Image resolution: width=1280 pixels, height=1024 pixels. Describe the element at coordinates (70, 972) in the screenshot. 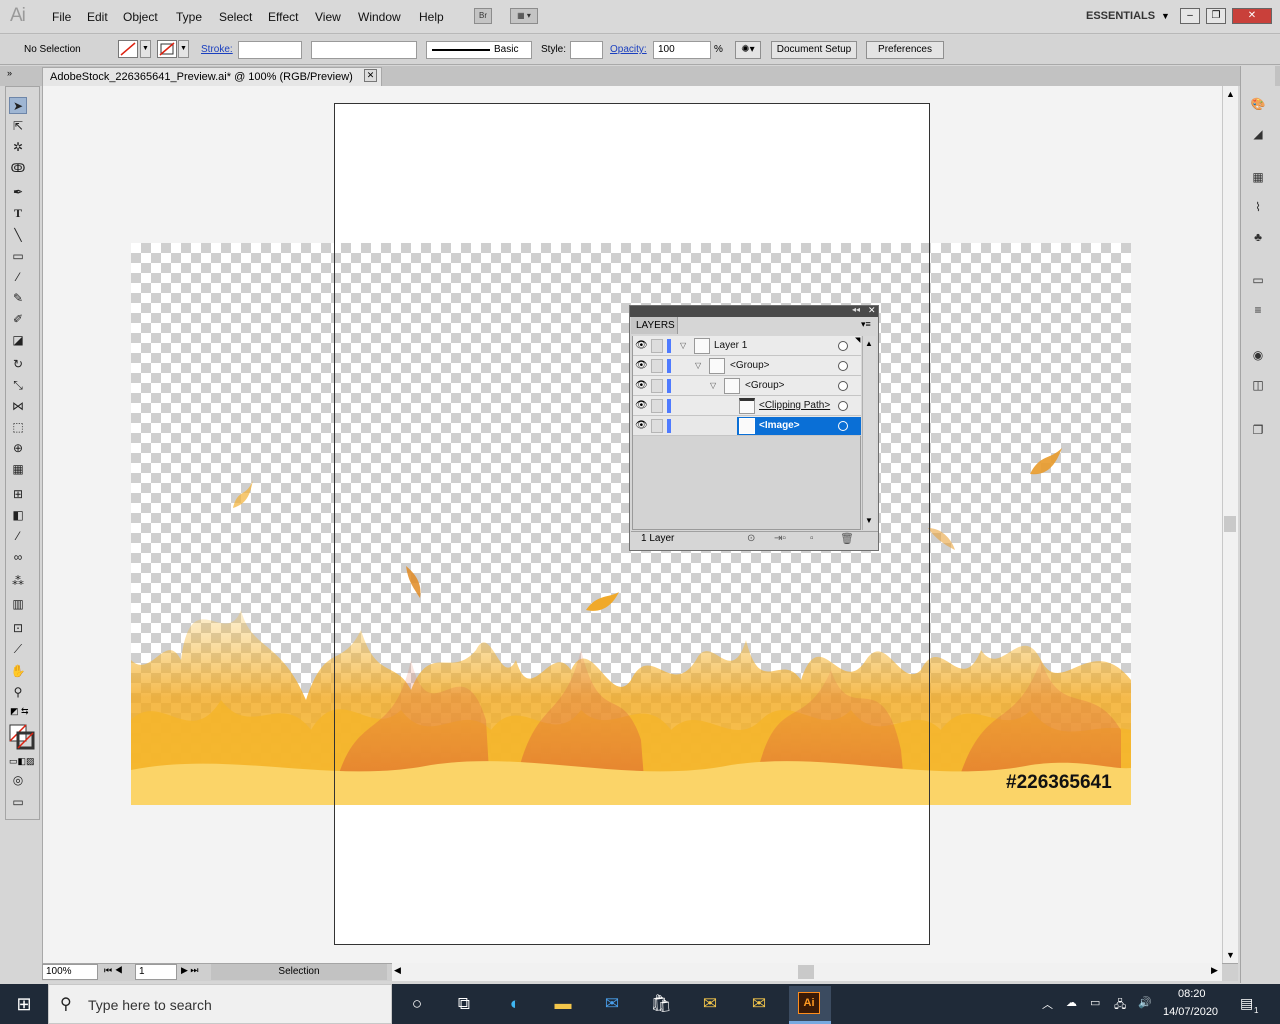

I see `zoom-level-field: 100%` at that location.